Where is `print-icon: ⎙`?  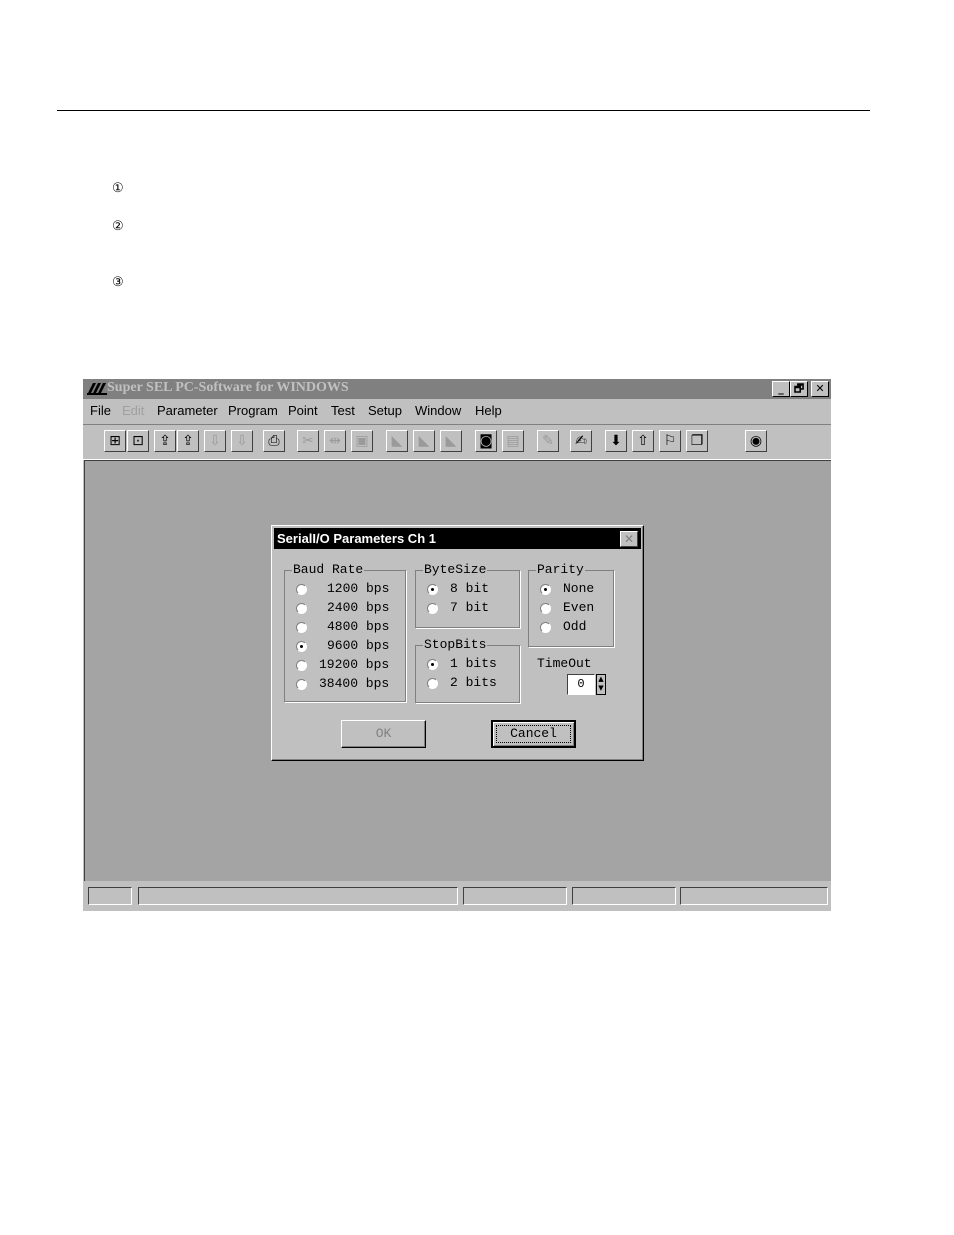 print-icon: ⎙ is located at coordinates (274, 441).